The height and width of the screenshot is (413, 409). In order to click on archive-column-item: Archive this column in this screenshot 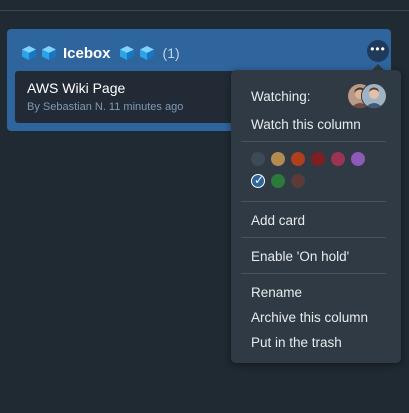, I will do `click(309, 317)`.